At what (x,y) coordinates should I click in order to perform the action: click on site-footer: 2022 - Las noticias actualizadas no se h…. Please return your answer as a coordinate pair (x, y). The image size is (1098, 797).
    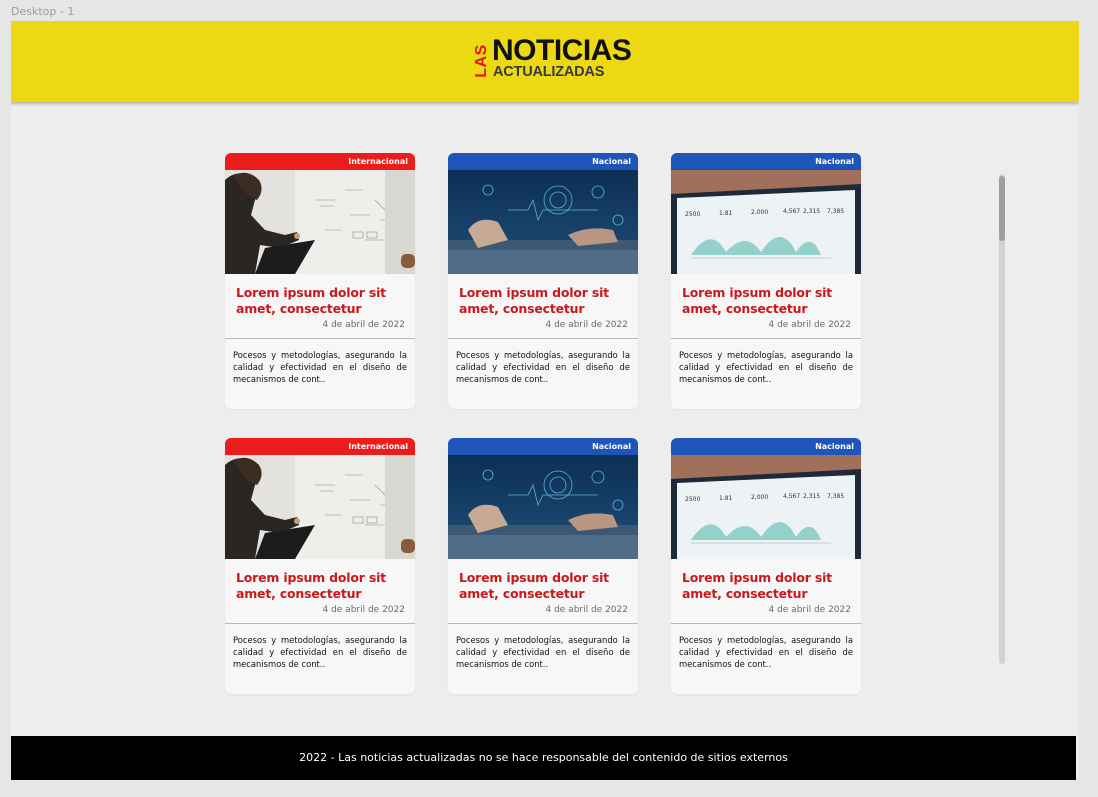
    Looking at the image, I should click on (543, 758).